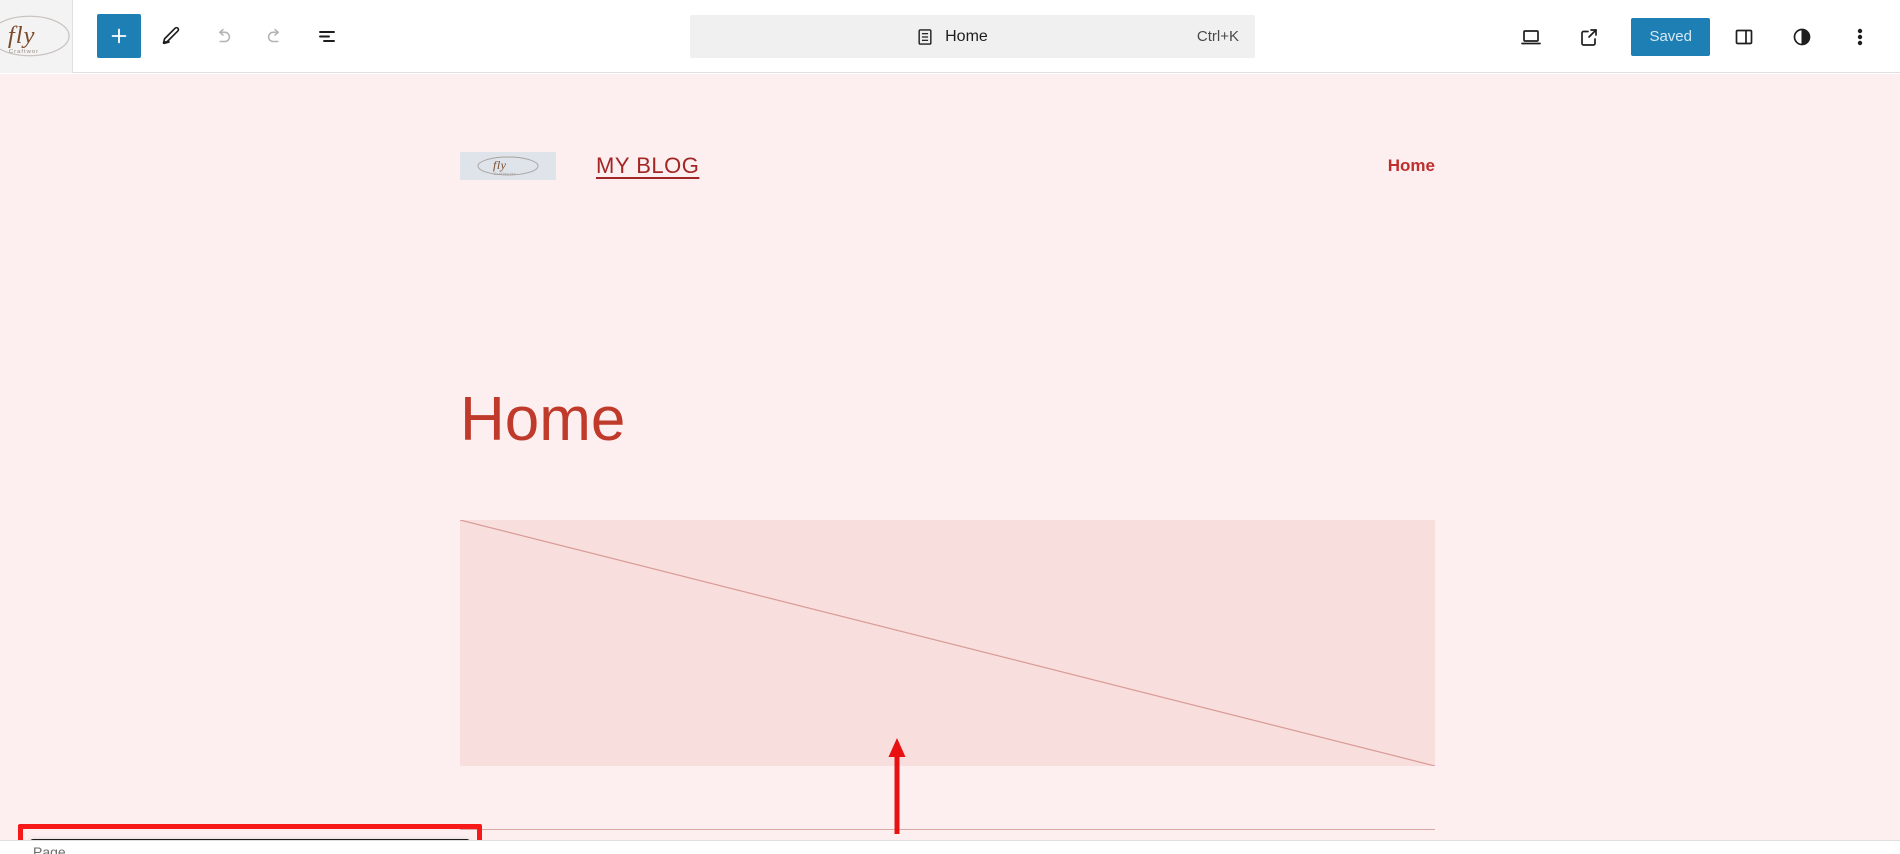 The width and height of the screenshot is (1900, 854). I want to click on svg-text: Craftwor, so click(24, 52).